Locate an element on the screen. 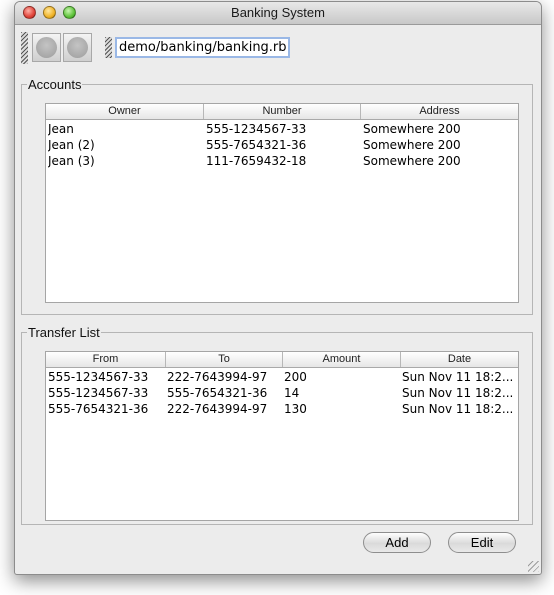 The height and width of the screenshot is (595, 554). accounts-column-number: Number is located at coordinates (282, 111).